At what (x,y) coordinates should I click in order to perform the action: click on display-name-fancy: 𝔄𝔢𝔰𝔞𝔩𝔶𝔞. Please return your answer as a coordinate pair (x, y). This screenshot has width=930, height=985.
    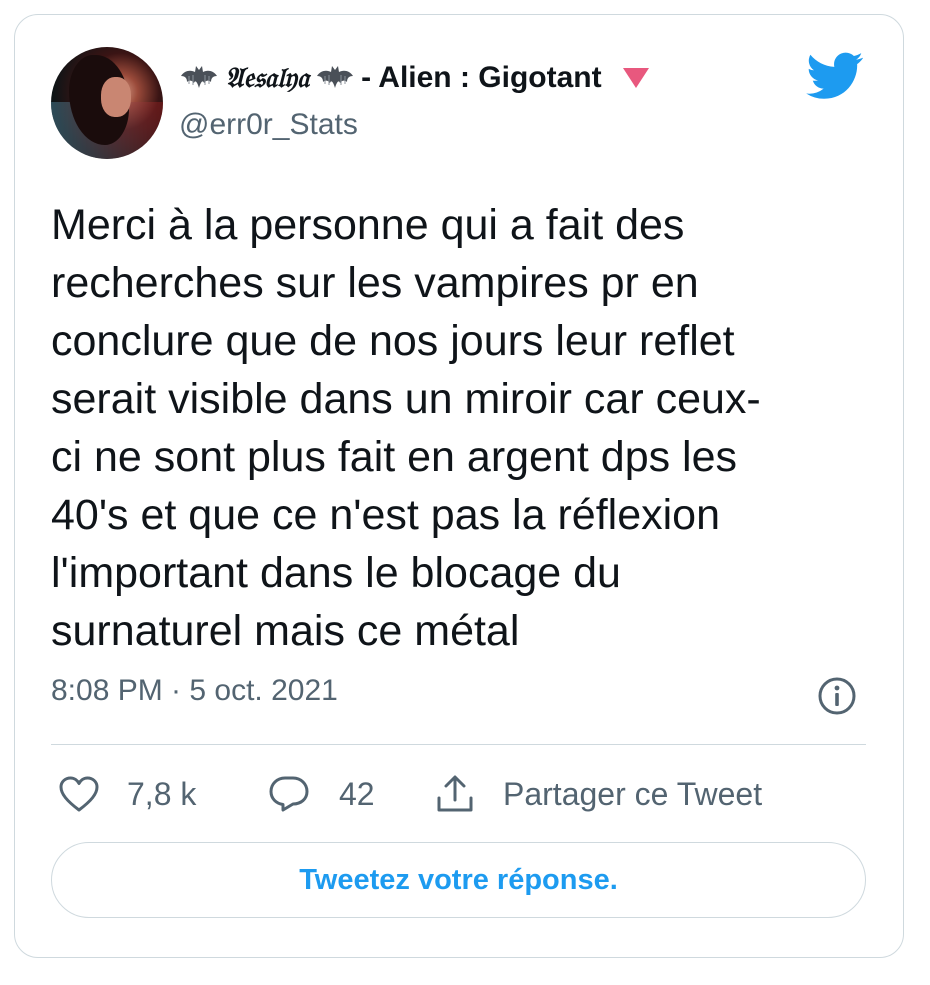
    Looking at the image, I should click on (267, 77).